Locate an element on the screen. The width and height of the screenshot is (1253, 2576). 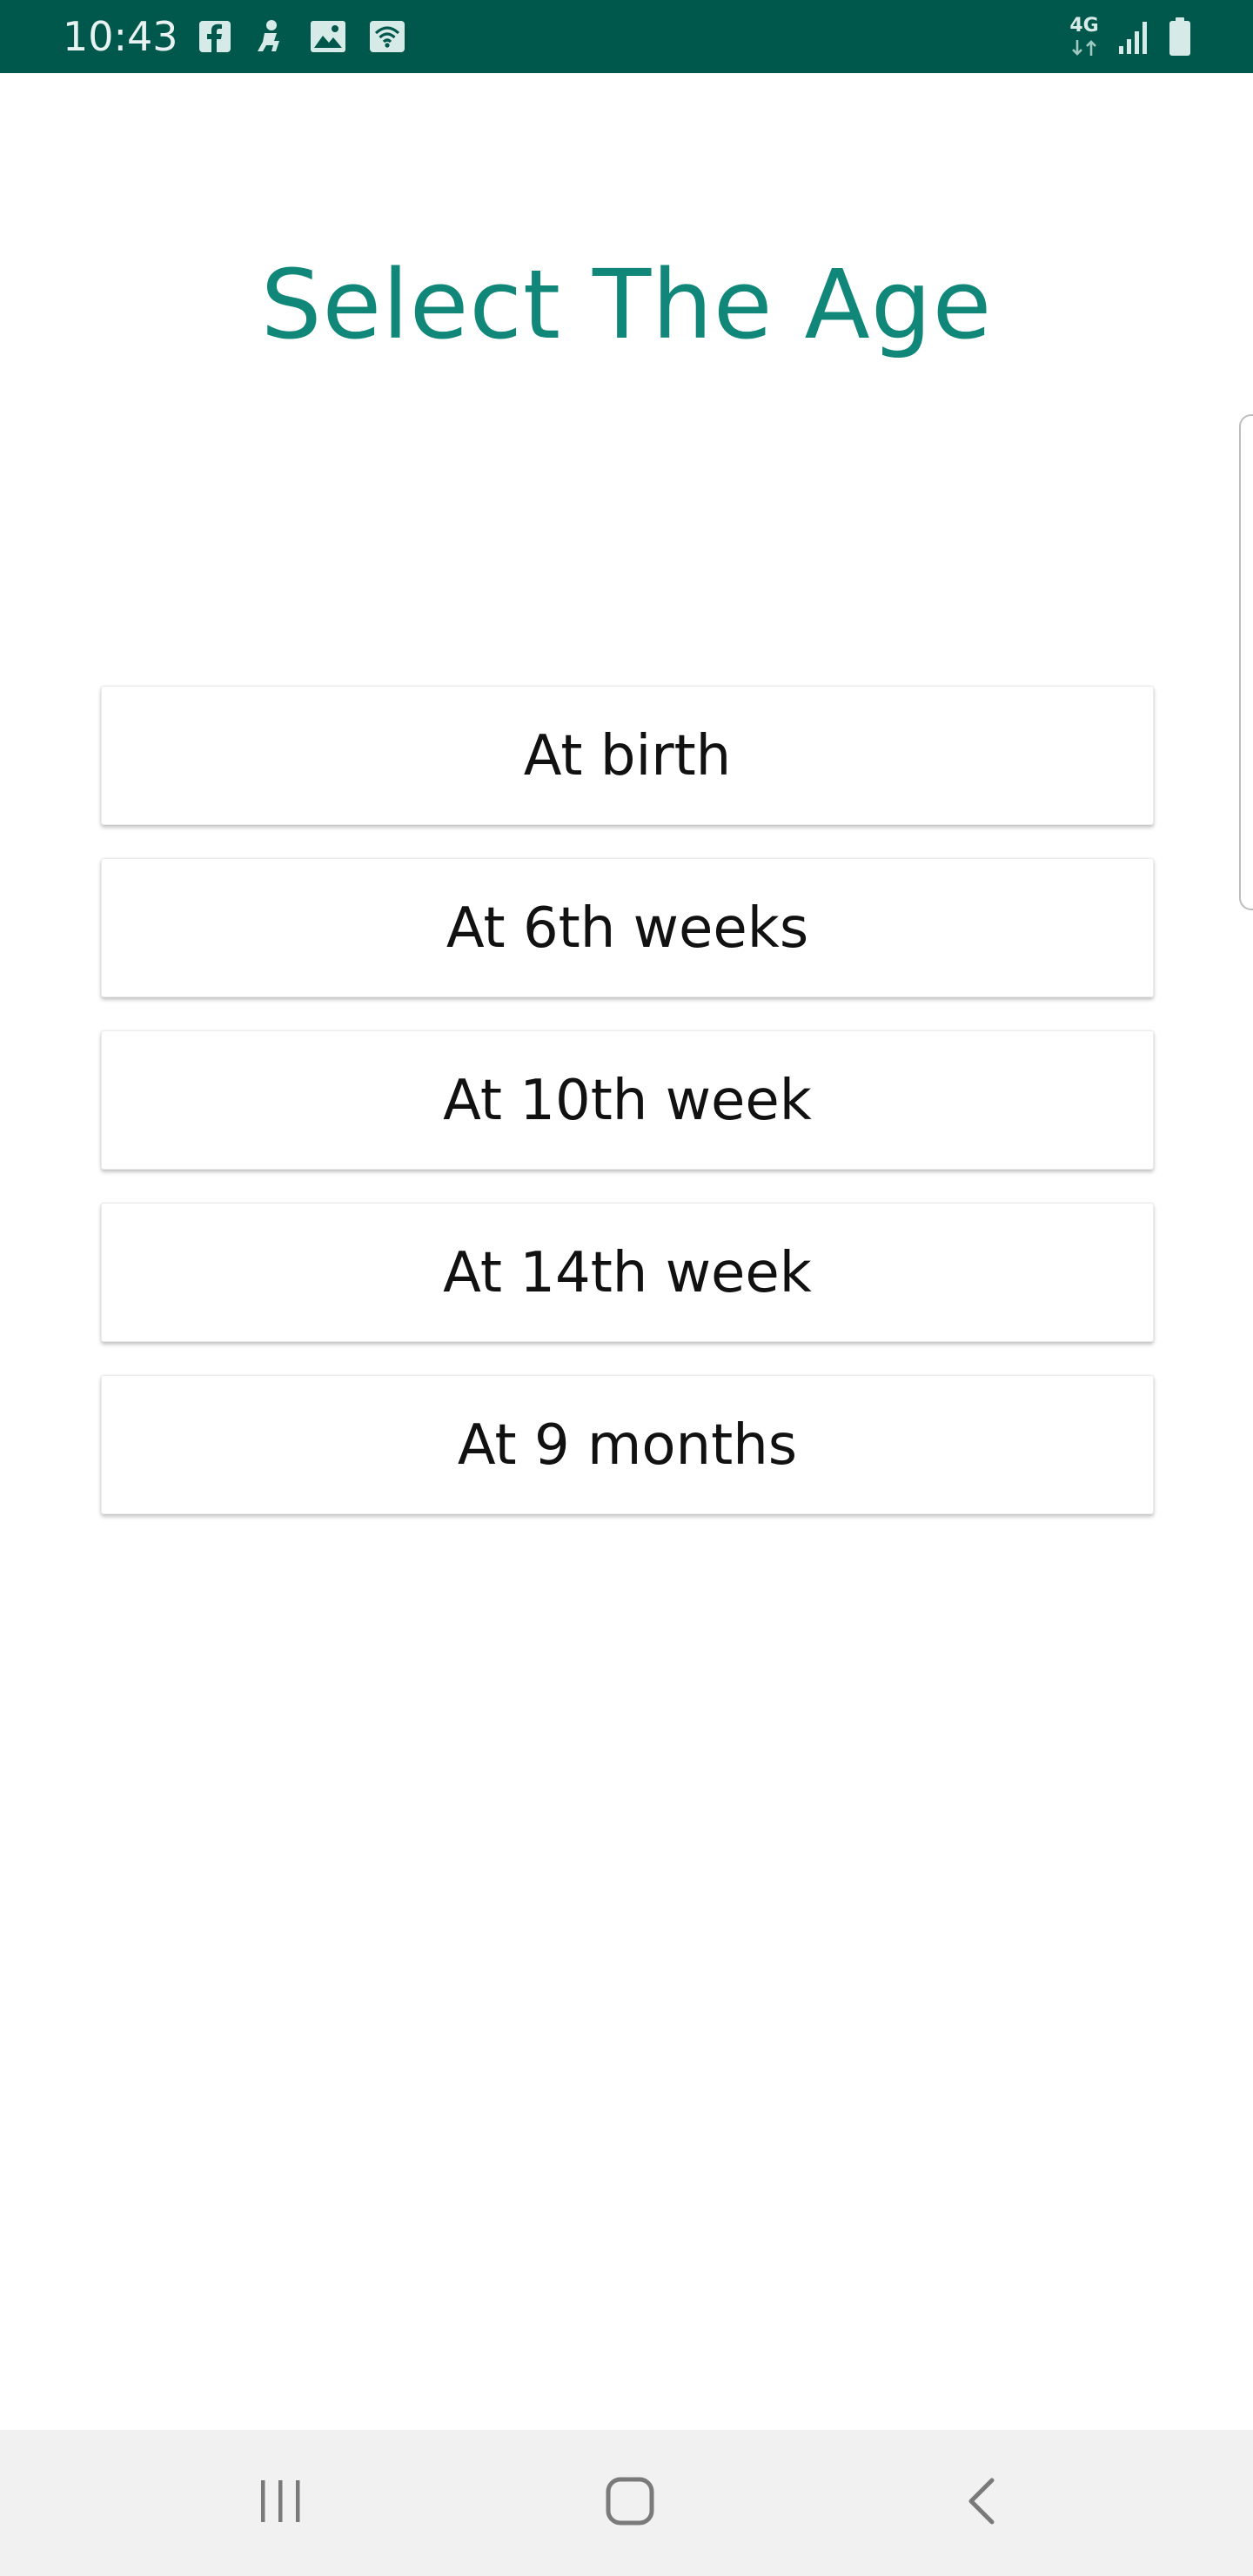
status-system-icons: 4G is located at coordinates (1129, 37).